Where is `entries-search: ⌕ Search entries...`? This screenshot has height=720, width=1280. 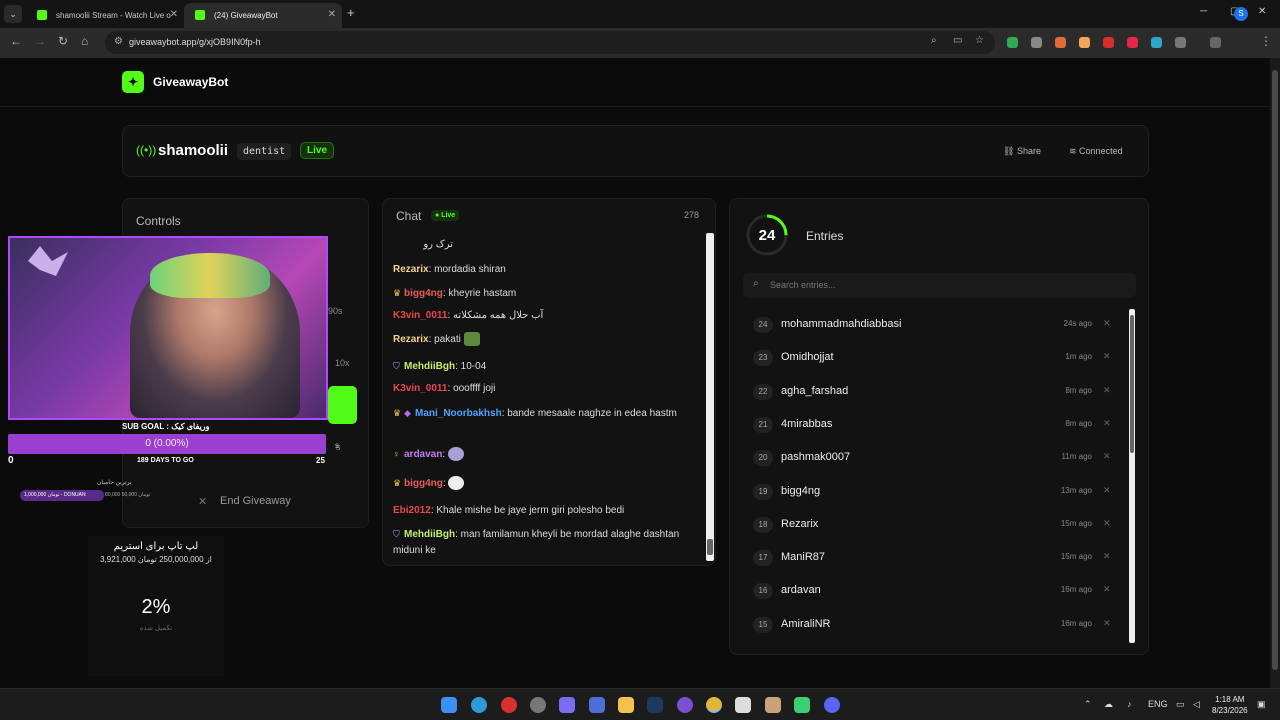
entries-search: ⌕ Search entries... is located at coordinates (939, 285).